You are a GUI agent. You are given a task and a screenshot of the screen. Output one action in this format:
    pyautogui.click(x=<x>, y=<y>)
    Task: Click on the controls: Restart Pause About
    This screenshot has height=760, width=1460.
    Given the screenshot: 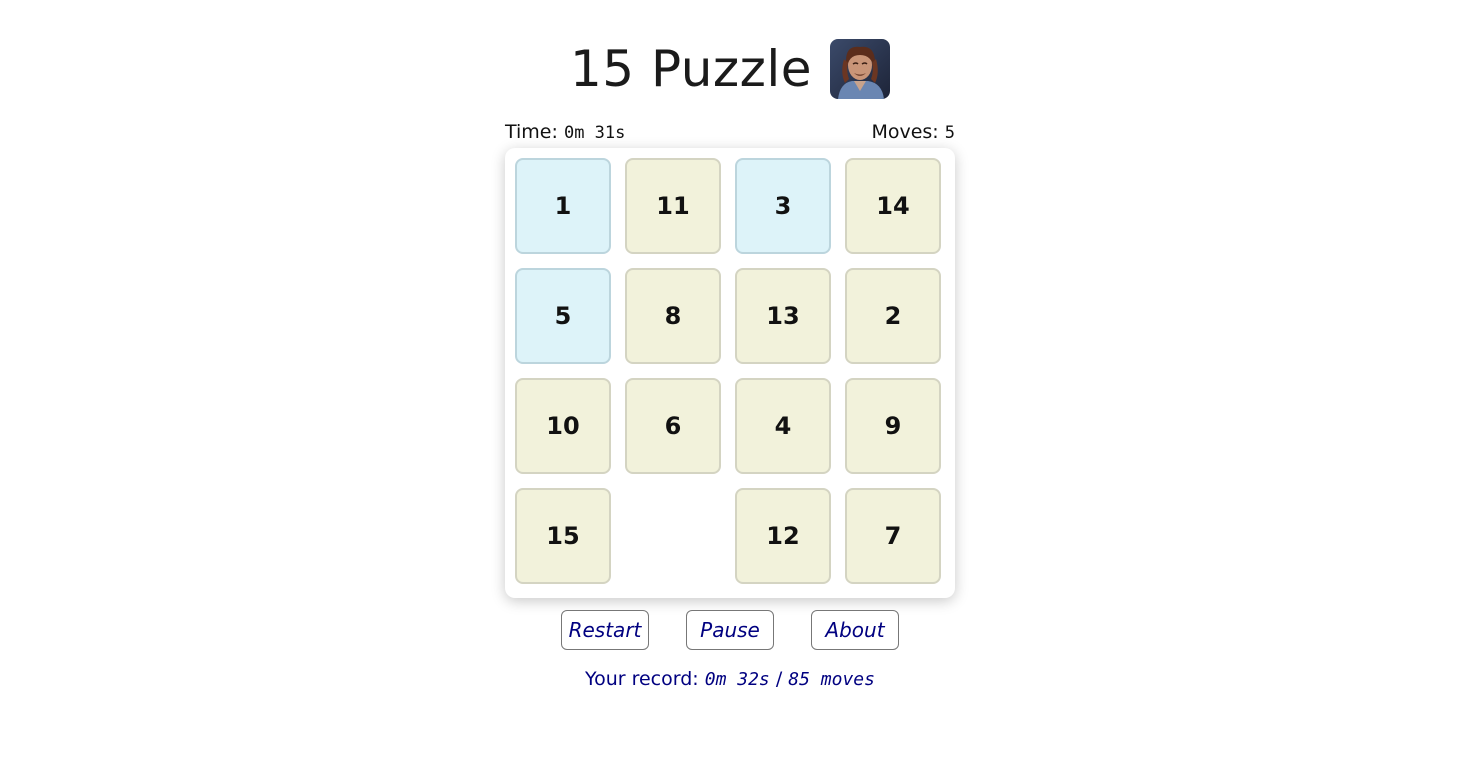 What is the action you would take?
    pyautogui.click(x=730, y=630)
    